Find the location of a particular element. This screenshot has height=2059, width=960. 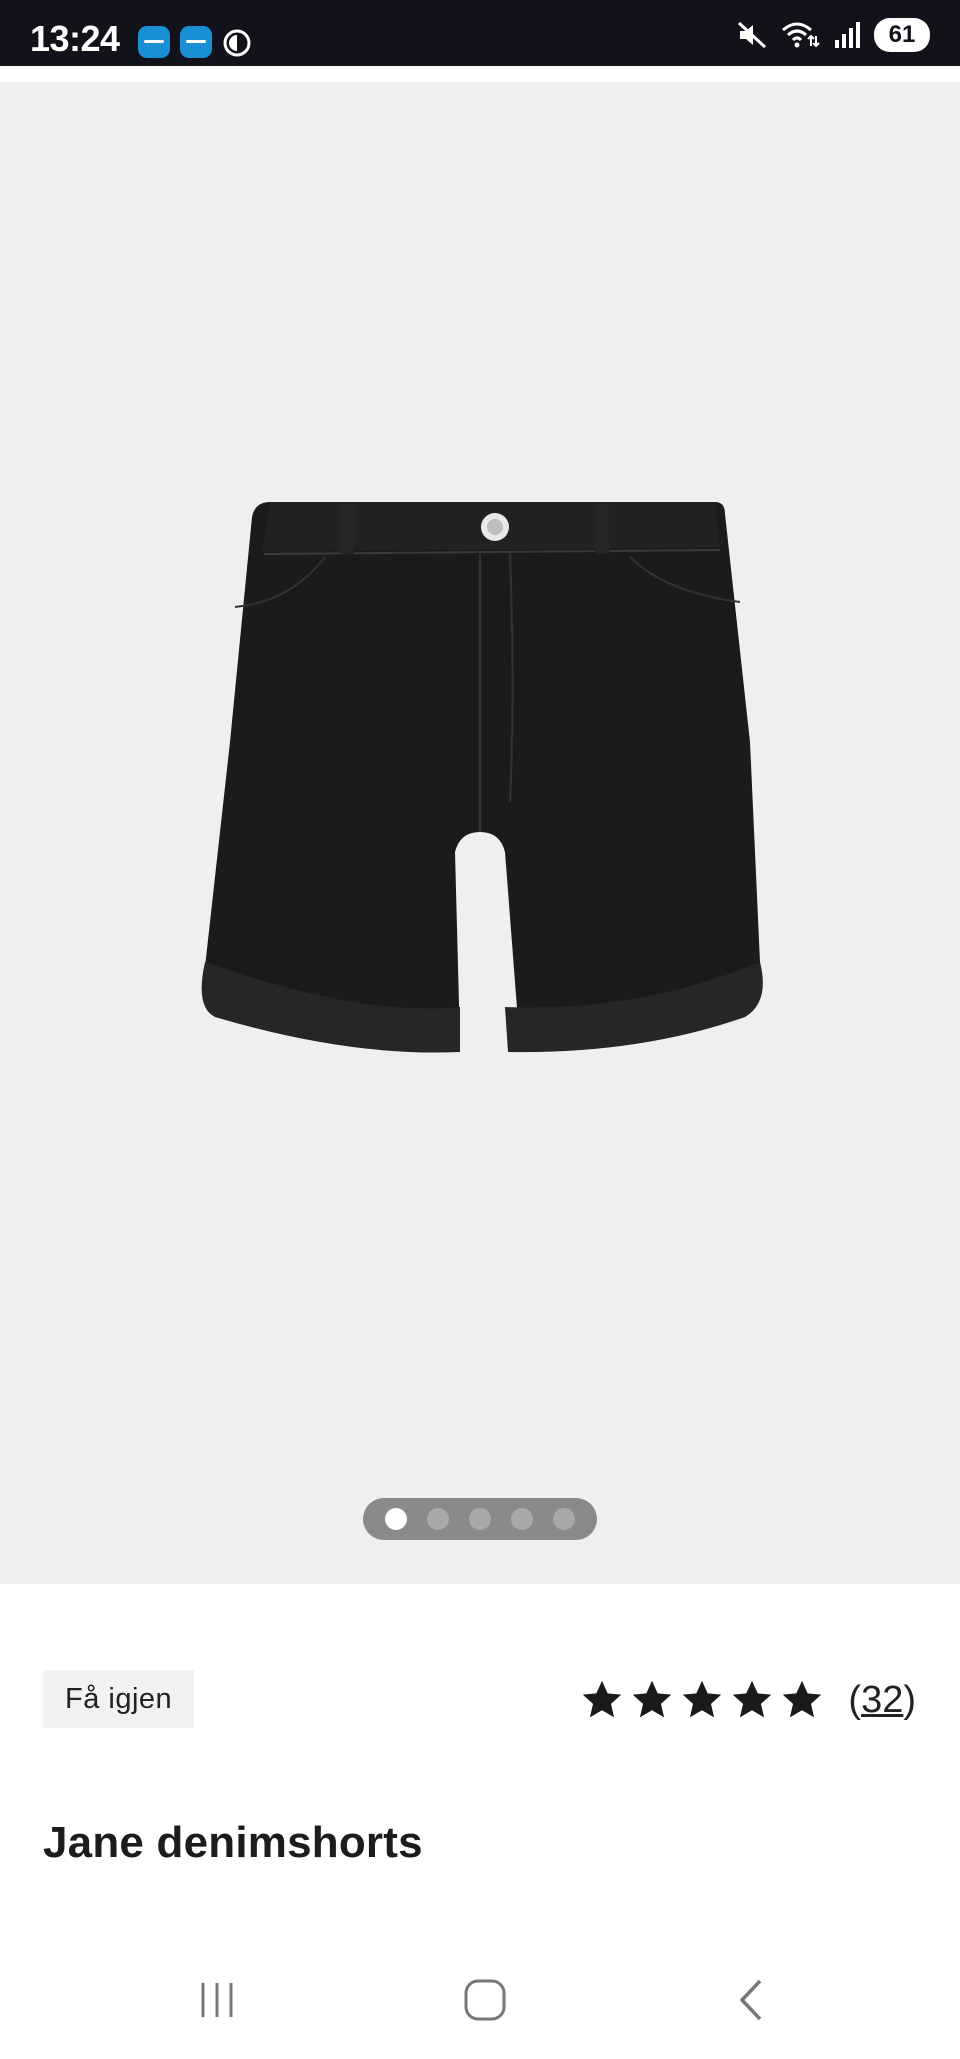

home-button is located at coordinates (485, 2000).